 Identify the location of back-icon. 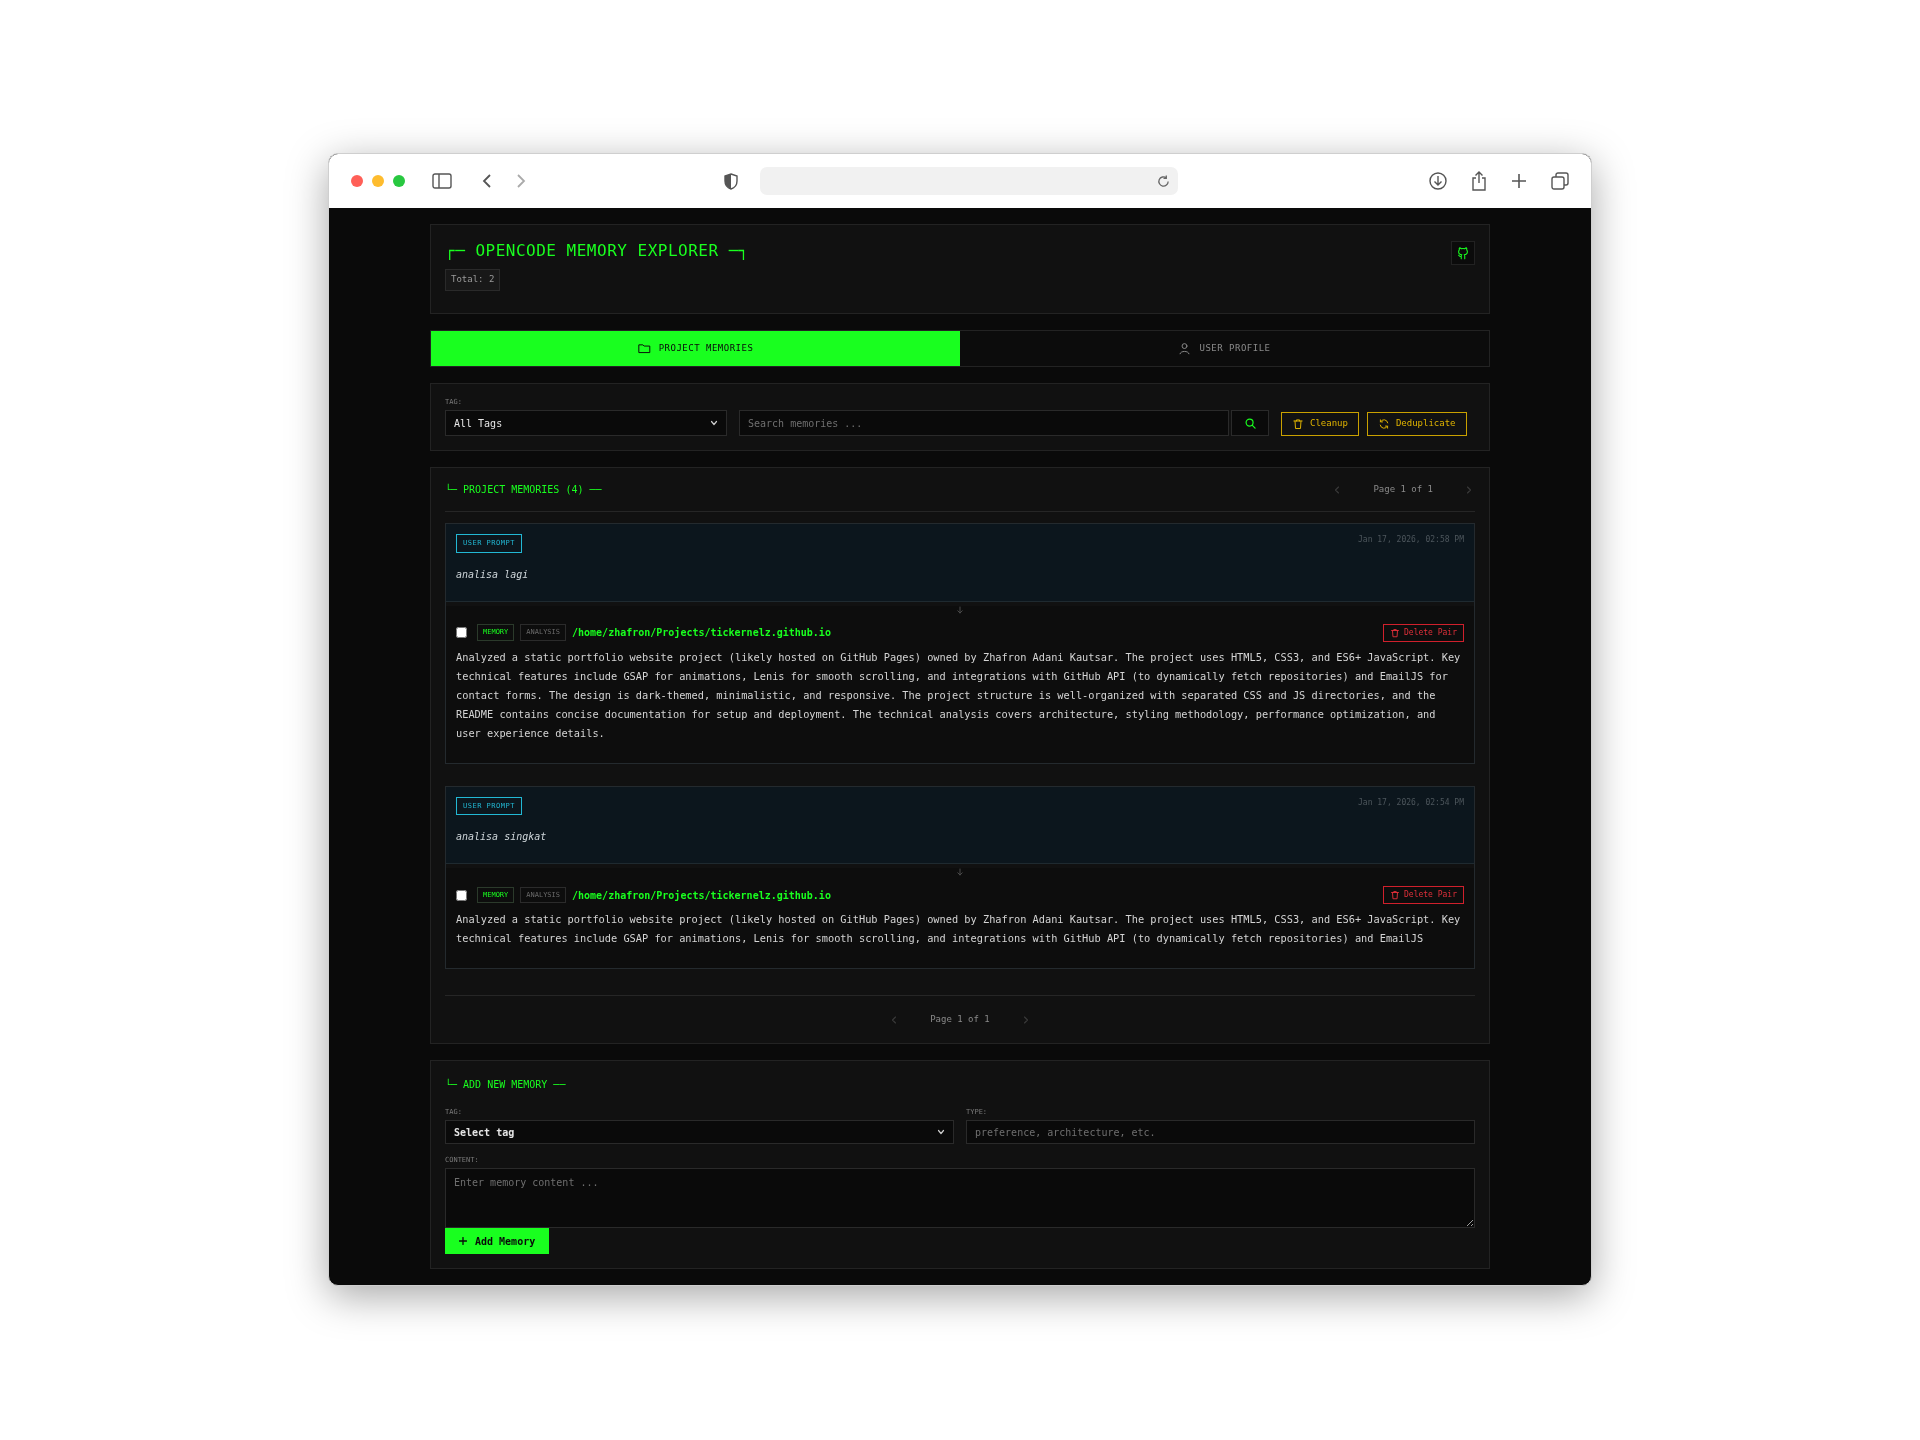
(487, 181).